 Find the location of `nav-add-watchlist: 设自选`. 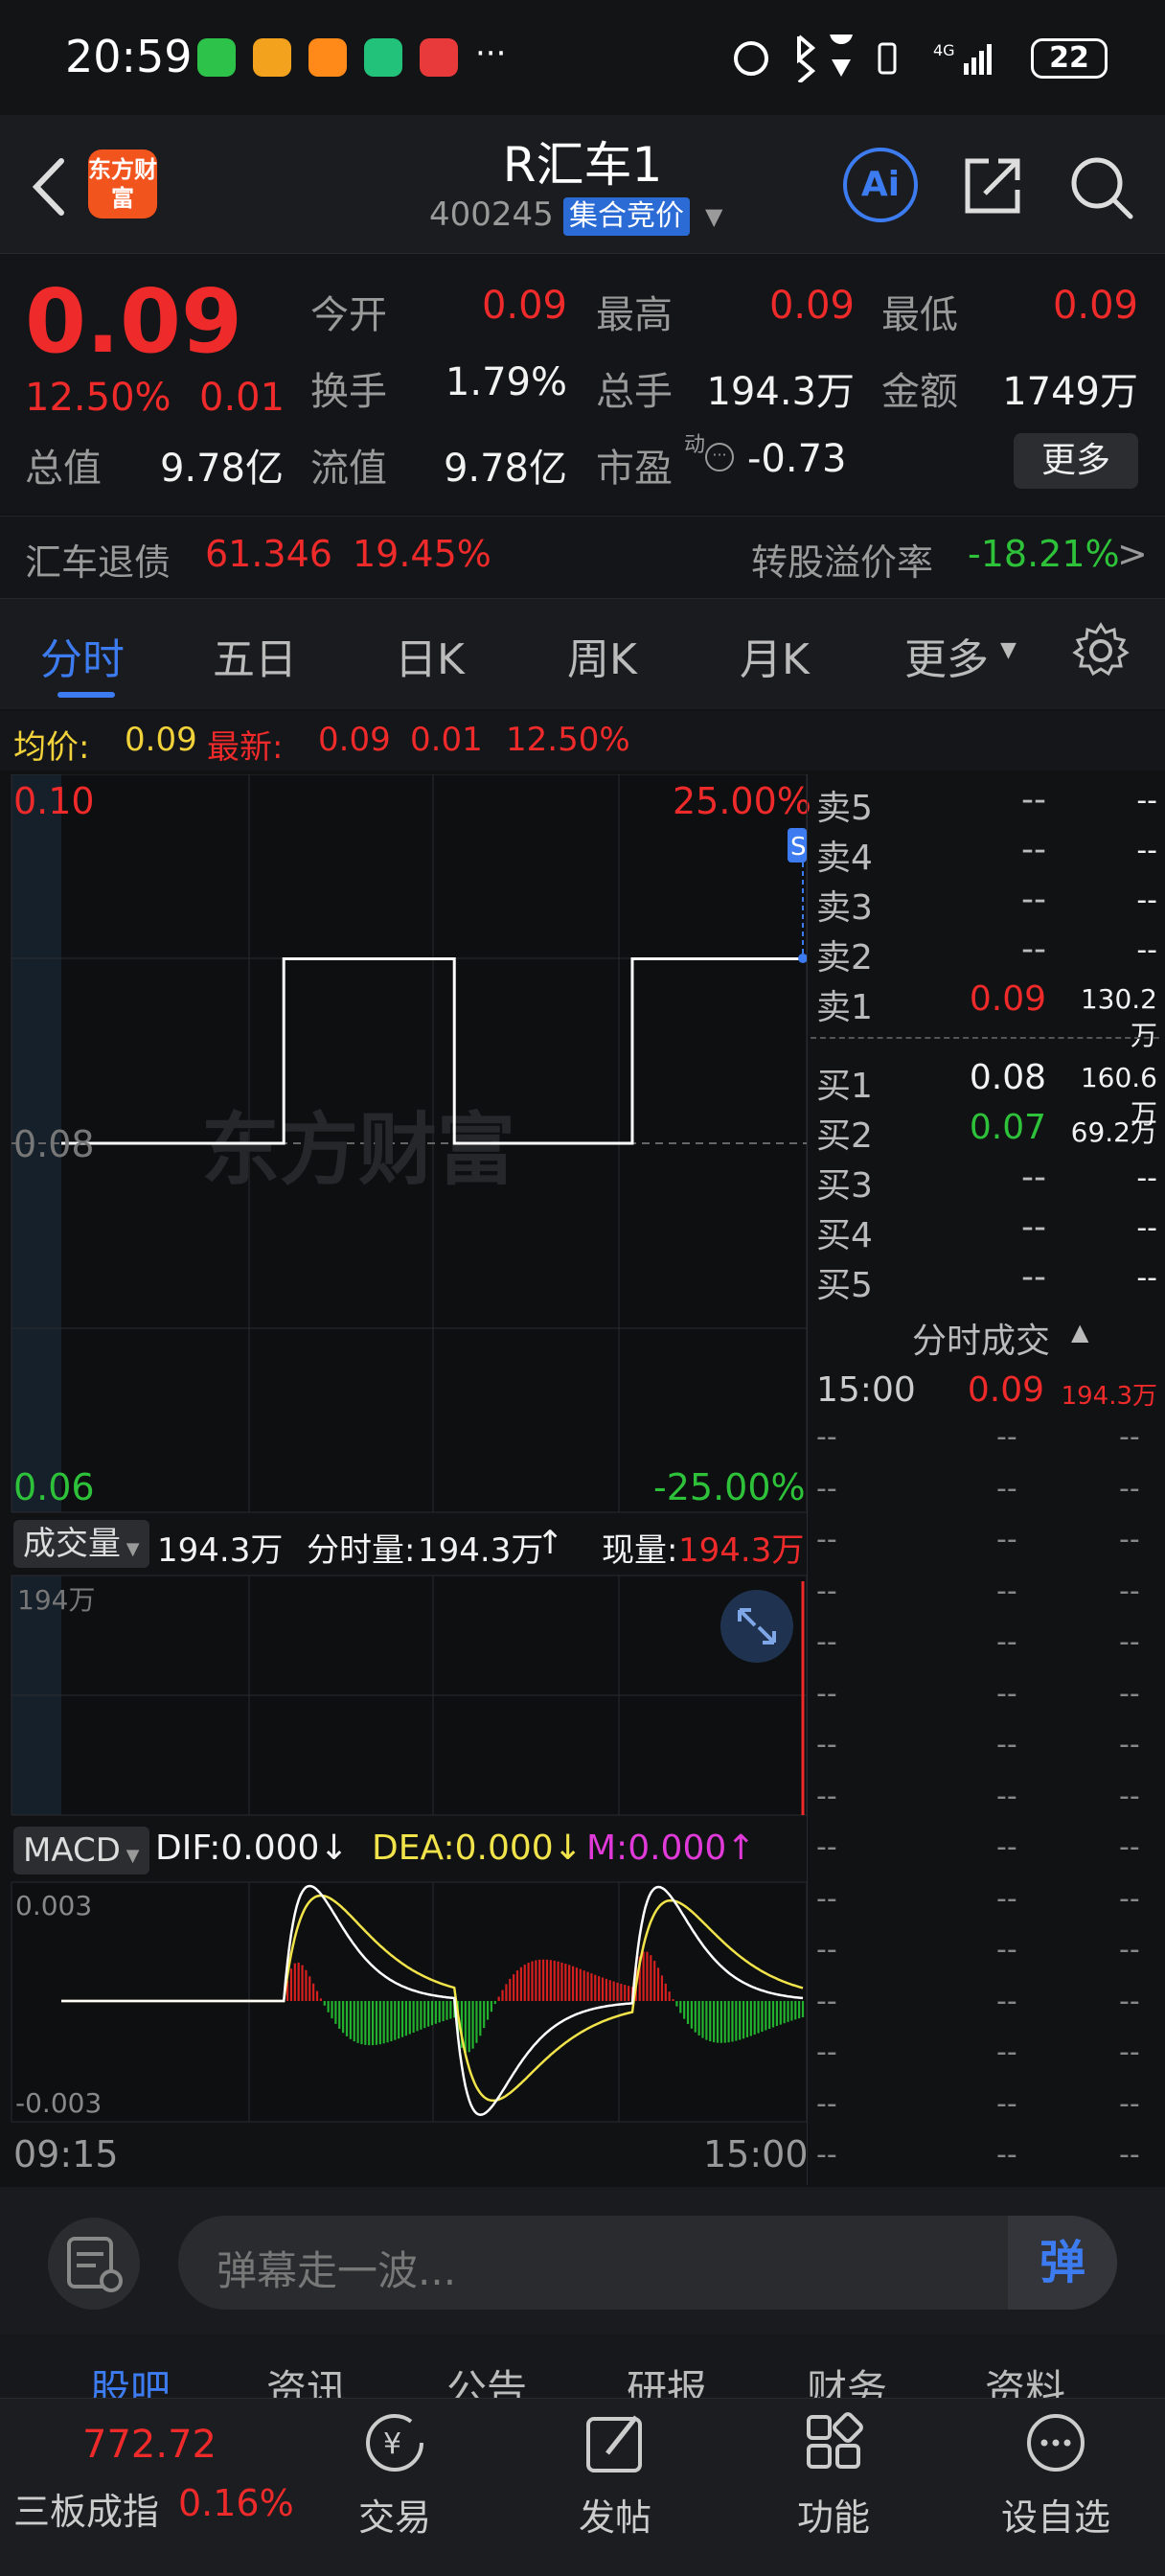

nav-add-watchlist: 设自选 is located at coordinates (1056, 2514).